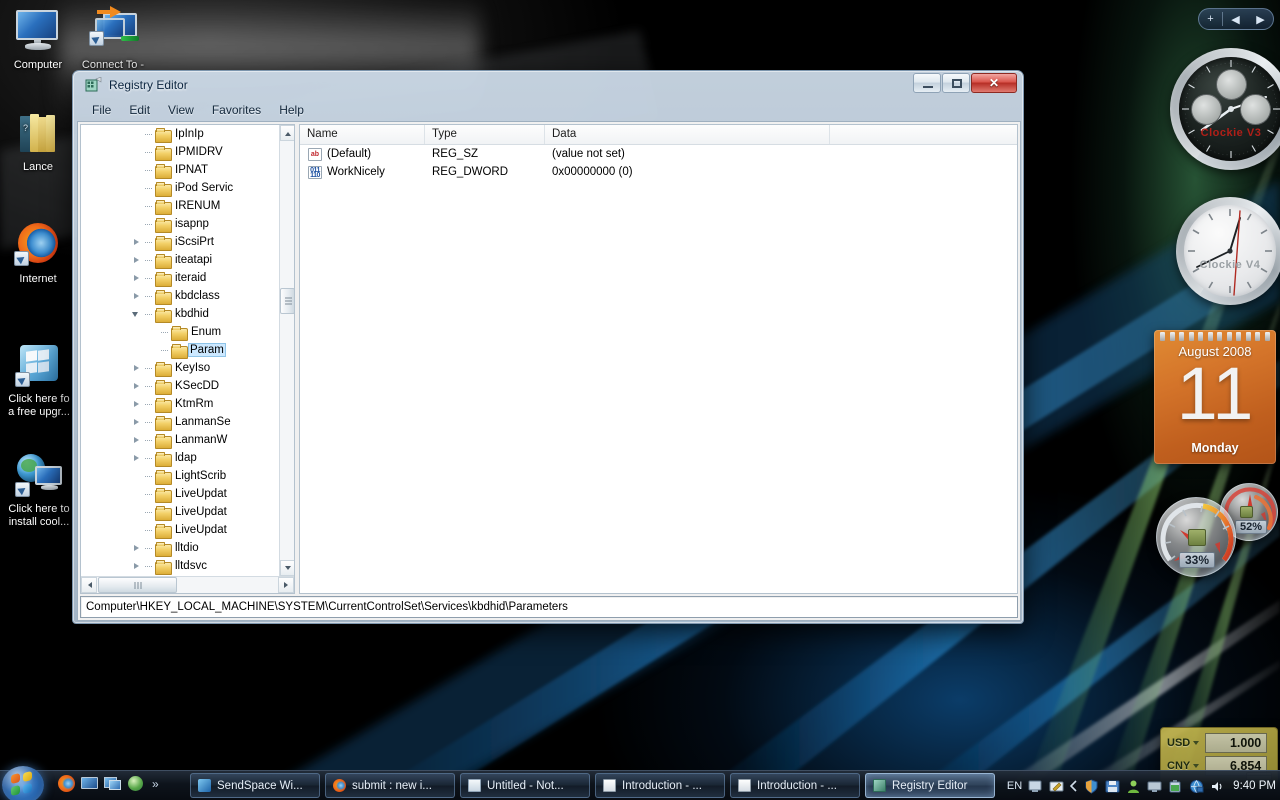 Image resolution: width=1280 pixels, height=800 pixels. I want to click on tree-horizontal-scrollbar, so click(187, 584).